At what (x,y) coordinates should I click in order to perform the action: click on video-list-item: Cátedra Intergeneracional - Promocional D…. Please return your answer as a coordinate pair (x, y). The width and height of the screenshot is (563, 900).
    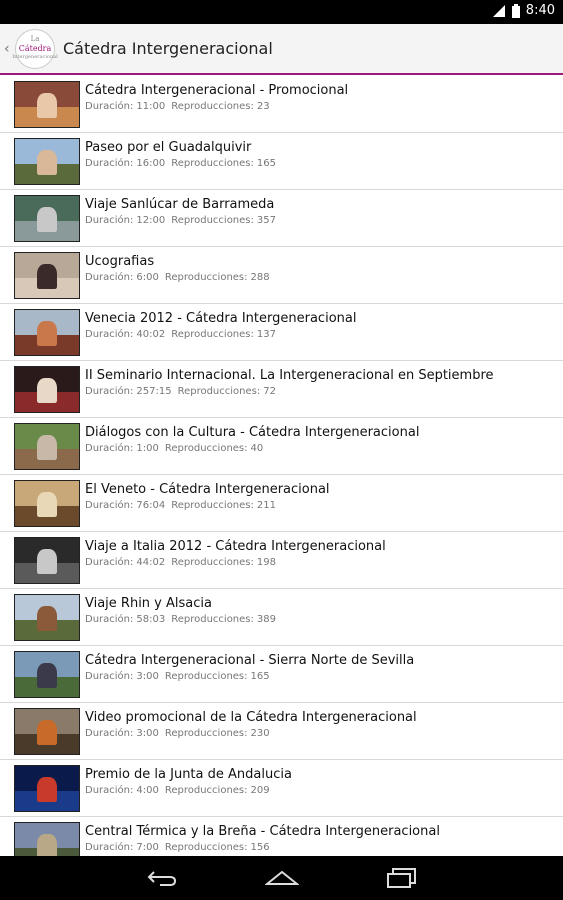
    Looking at the image, I should click on (281, 104).